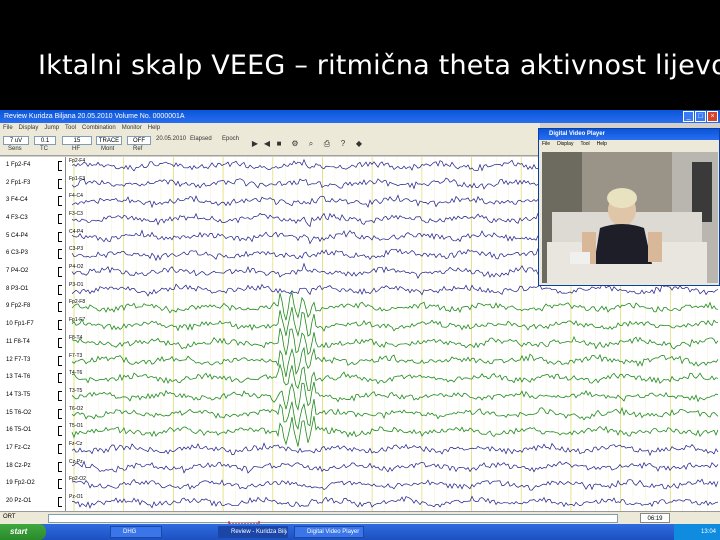 The height and width of the screenshot is (540, 720). I want to click on menu-monitor: Monitor, so click(132, 128).